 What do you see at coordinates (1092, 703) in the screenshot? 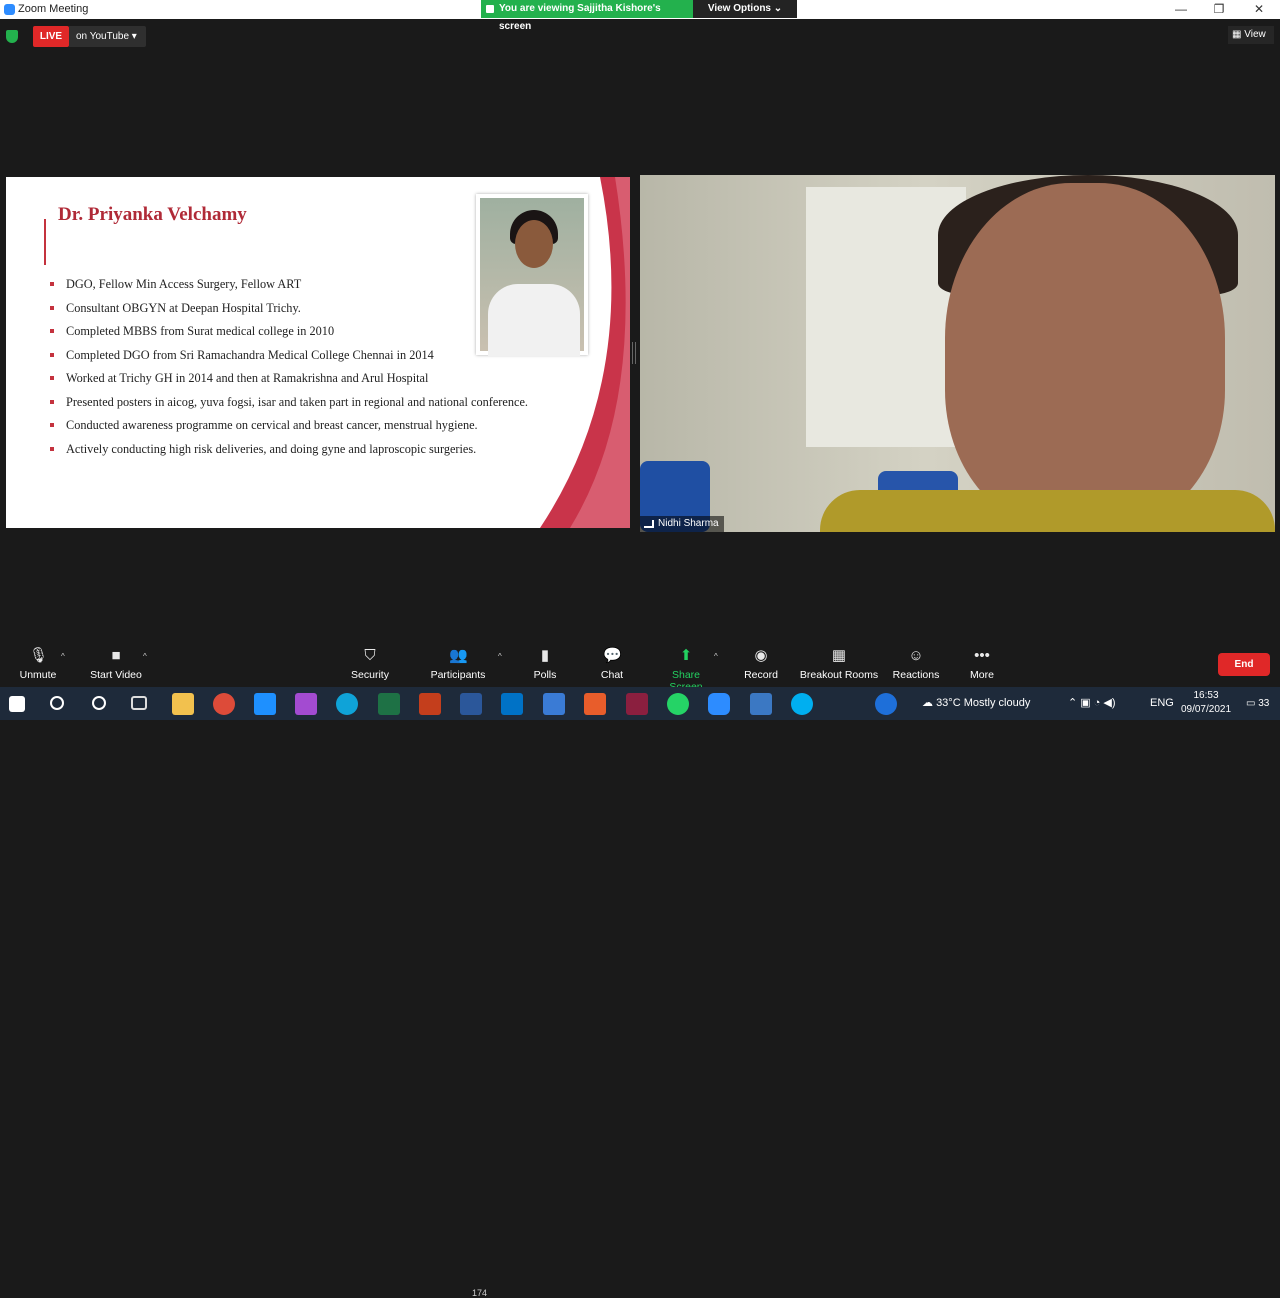
I see `tray-icons: ⌃ ▣ ◔ ◀)` at bounding box center [1092, 703].